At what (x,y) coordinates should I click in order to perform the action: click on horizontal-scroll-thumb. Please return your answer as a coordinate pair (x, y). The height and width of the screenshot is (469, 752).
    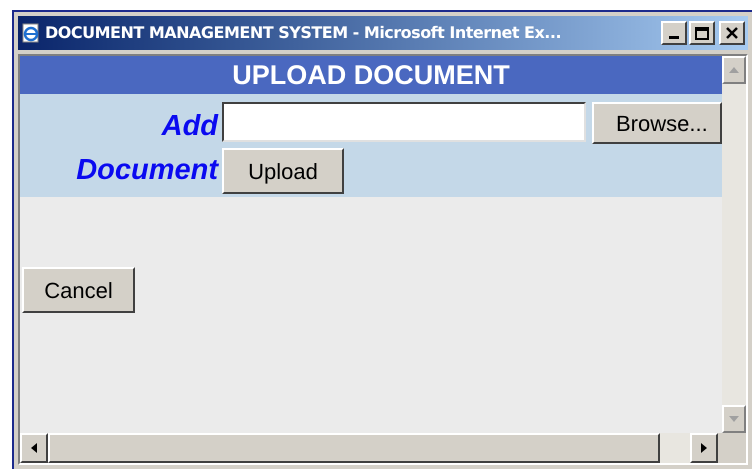
    Looking at the image, I should click on (354, 448).